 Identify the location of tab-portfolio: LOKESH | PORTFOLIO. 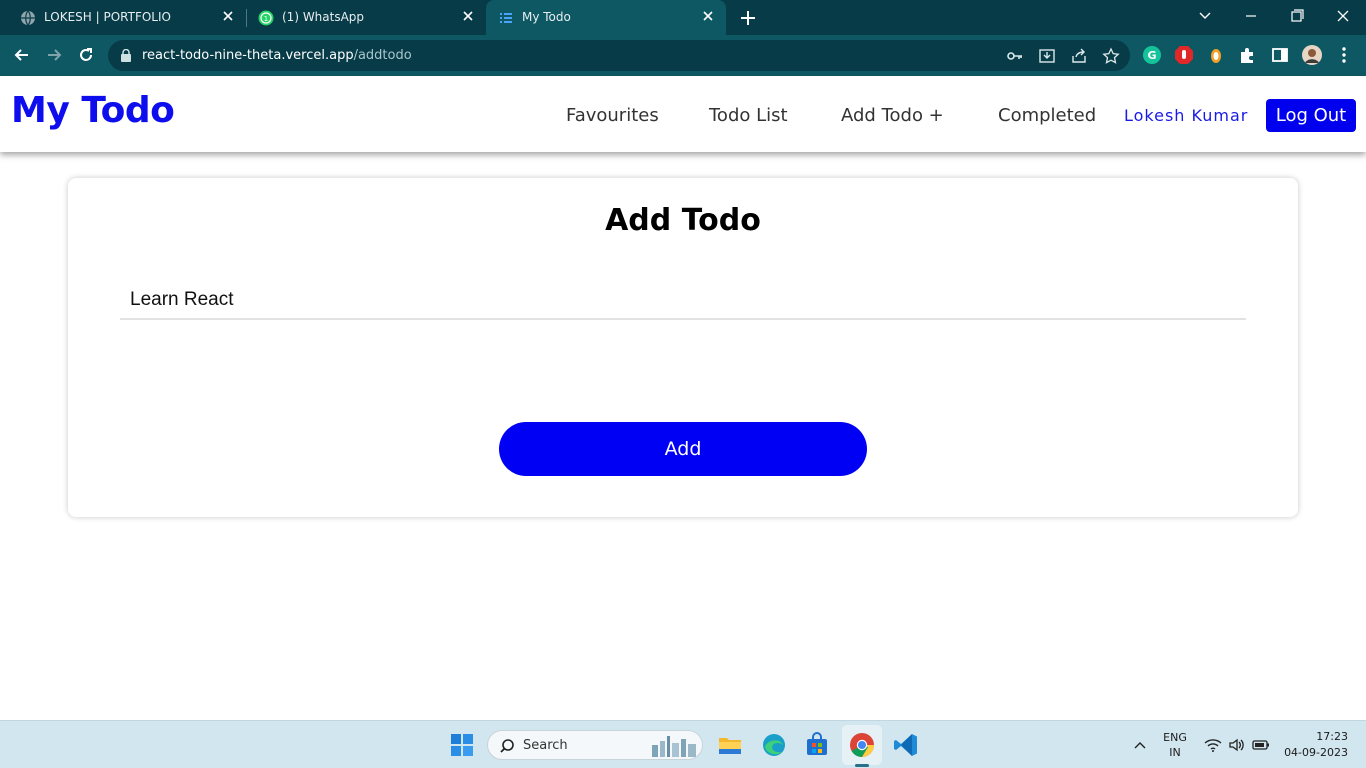
(127, 17).